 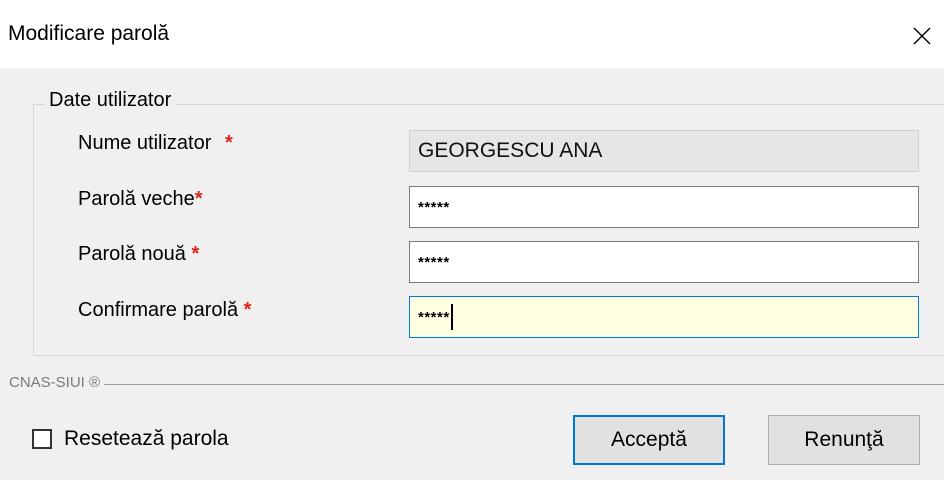 What do you see at coordinates (664, 207) in the screenshot?
I see `old-password-field: *****` at bounding box center [664, 207].